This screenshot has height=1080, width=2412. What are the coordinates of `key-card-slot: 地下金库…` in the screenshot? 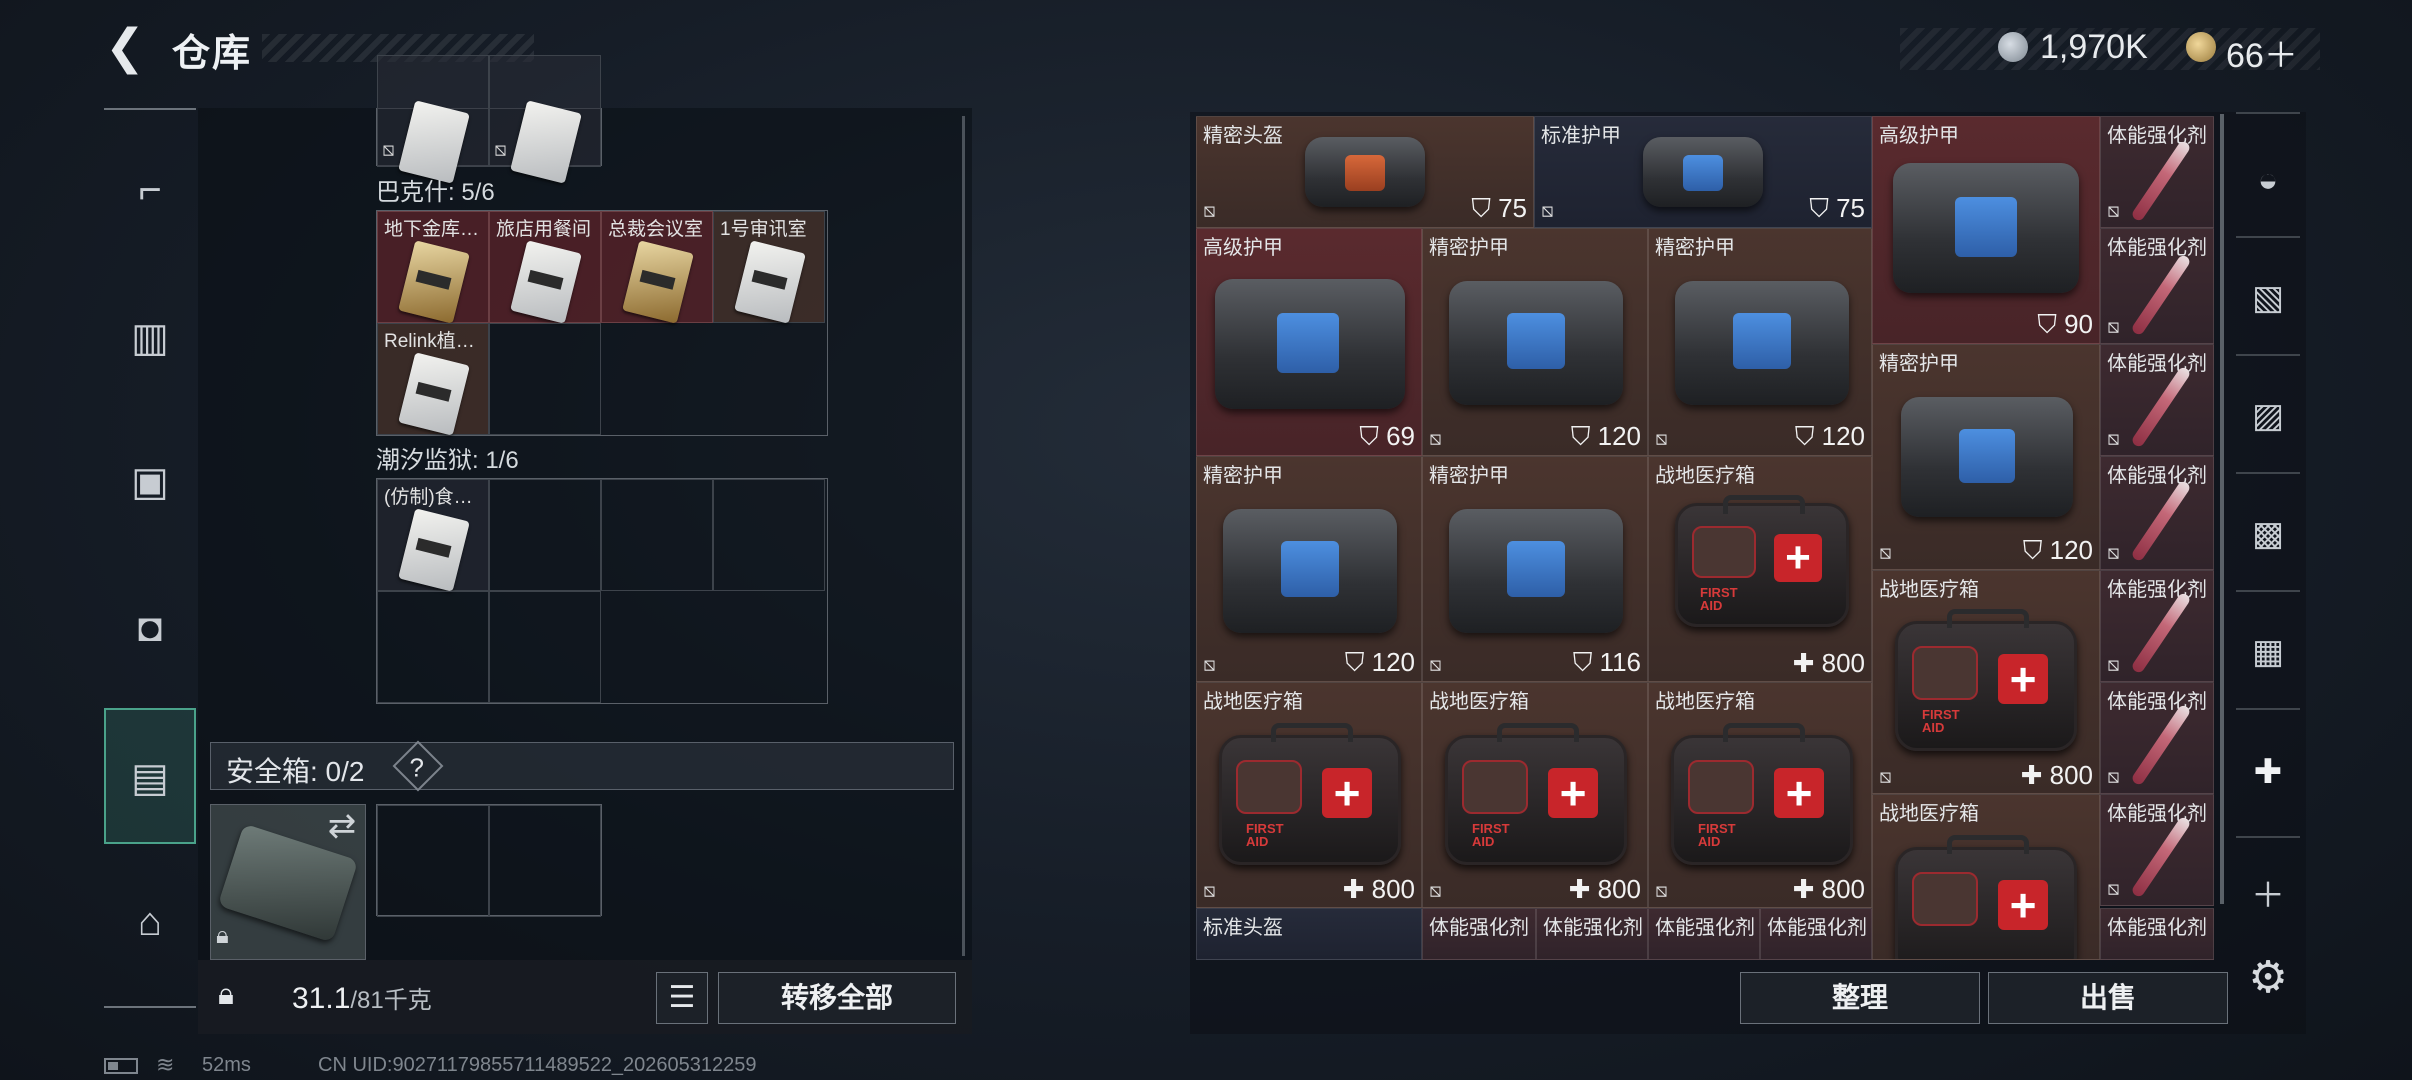 It's located at (433, 267).